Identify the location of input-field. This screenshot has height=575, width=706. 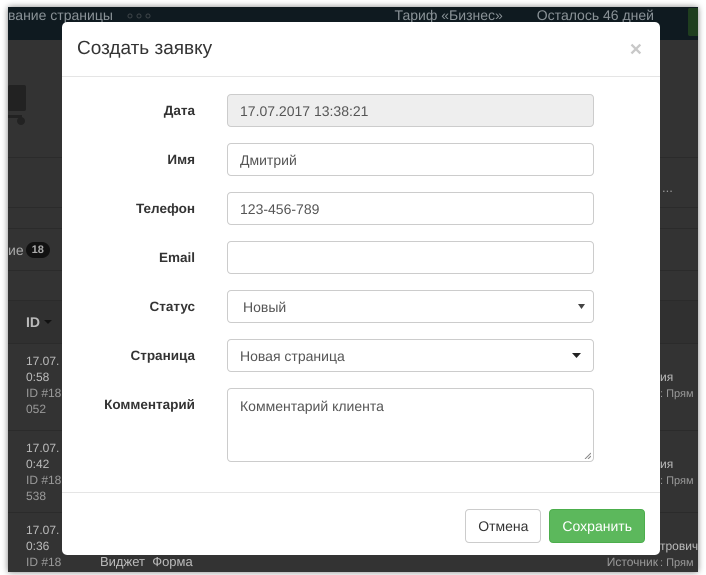
(410, 257).